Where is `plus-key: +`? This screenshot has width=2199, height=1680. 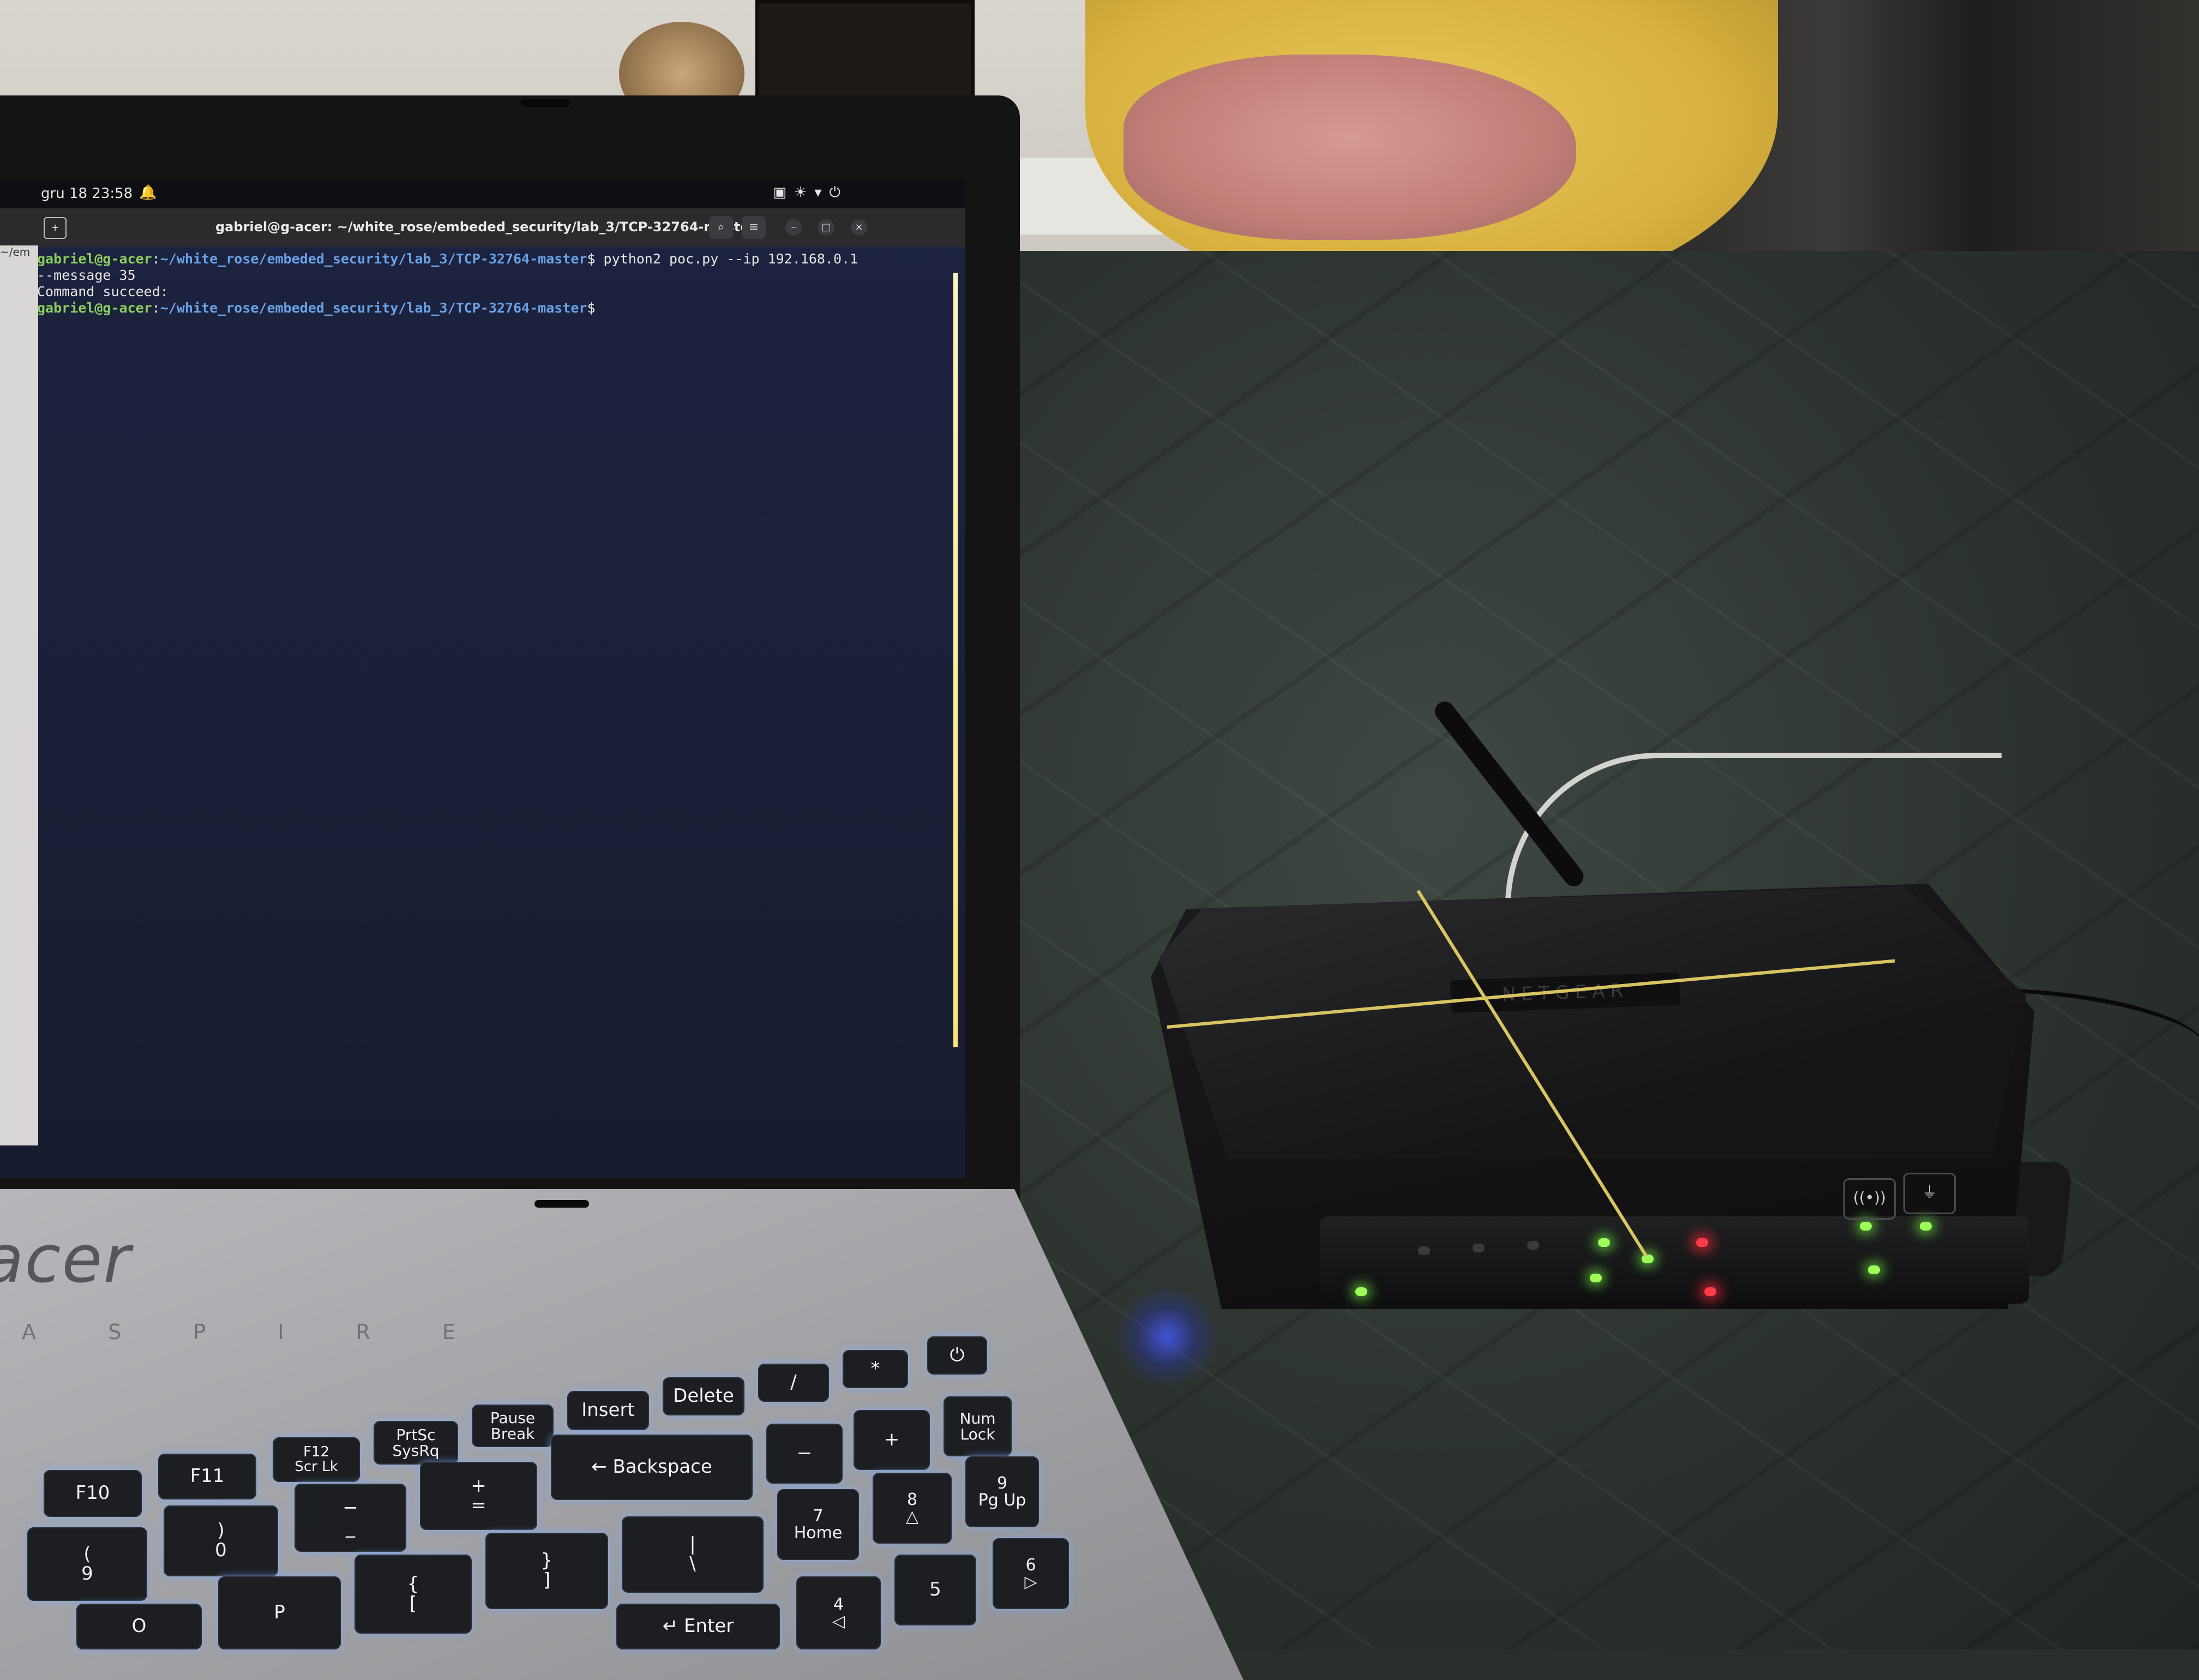
plus-key: + is located at coordinates (892, 1440).